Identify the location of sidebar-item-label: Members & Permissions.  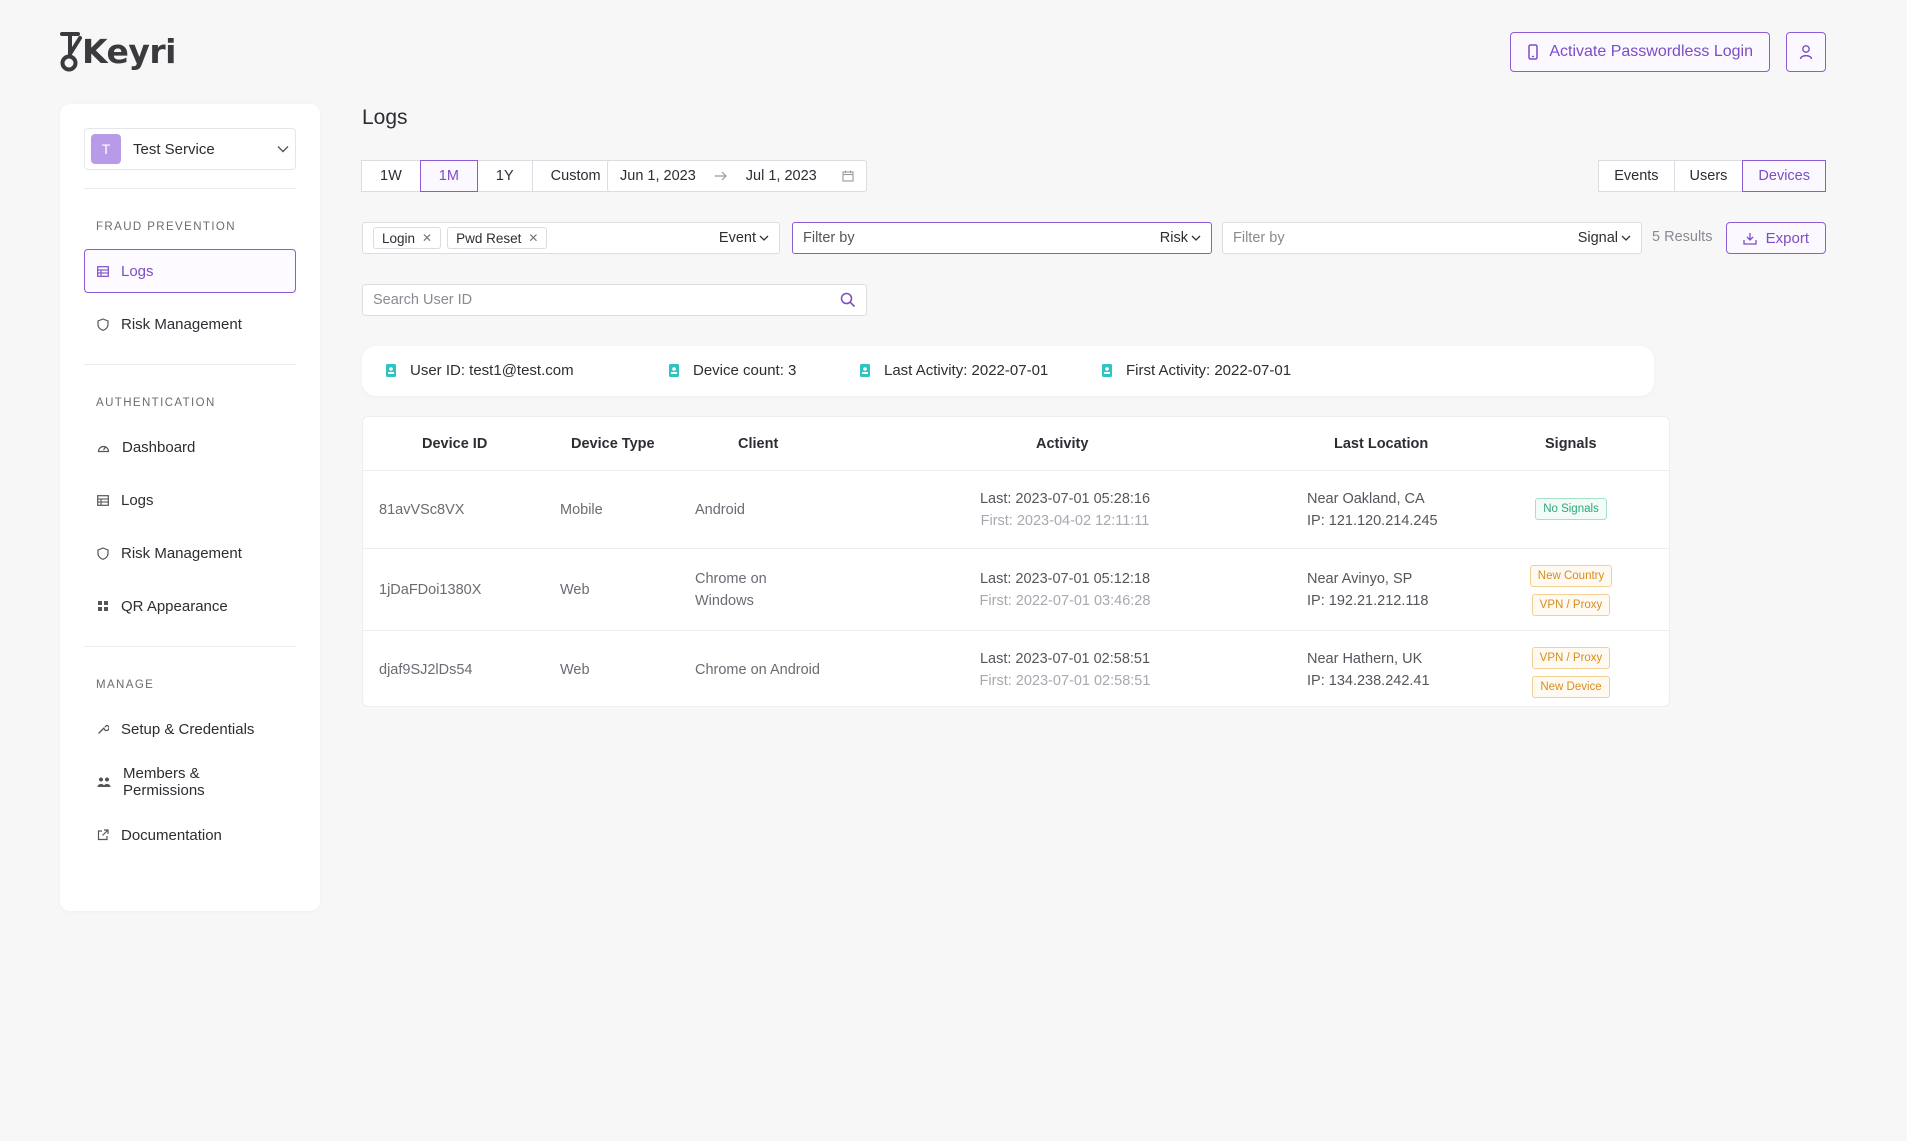
(164, 782).